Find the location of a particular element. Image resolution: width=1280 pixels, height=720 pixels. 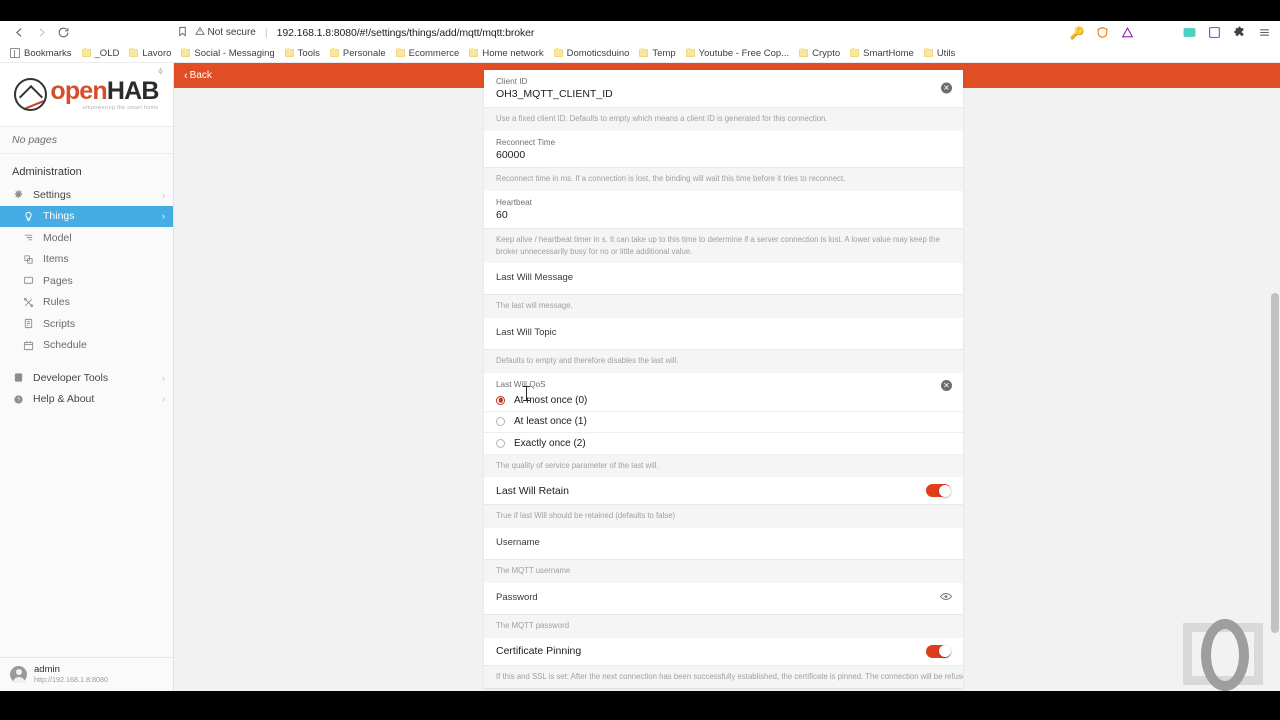

pages-icon is located at coordinates (28, 280).